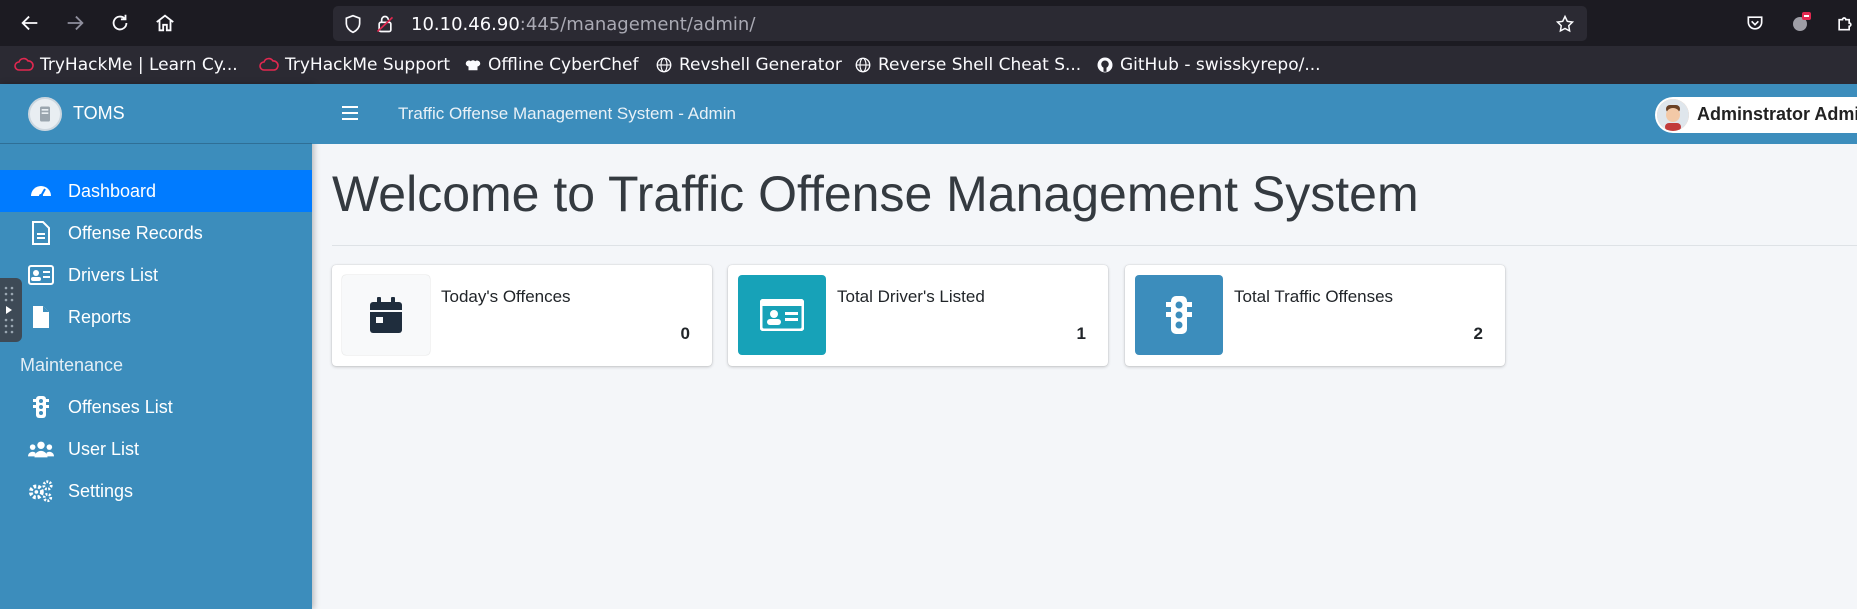  I want to click on drawer-handle, so click(11, 310).